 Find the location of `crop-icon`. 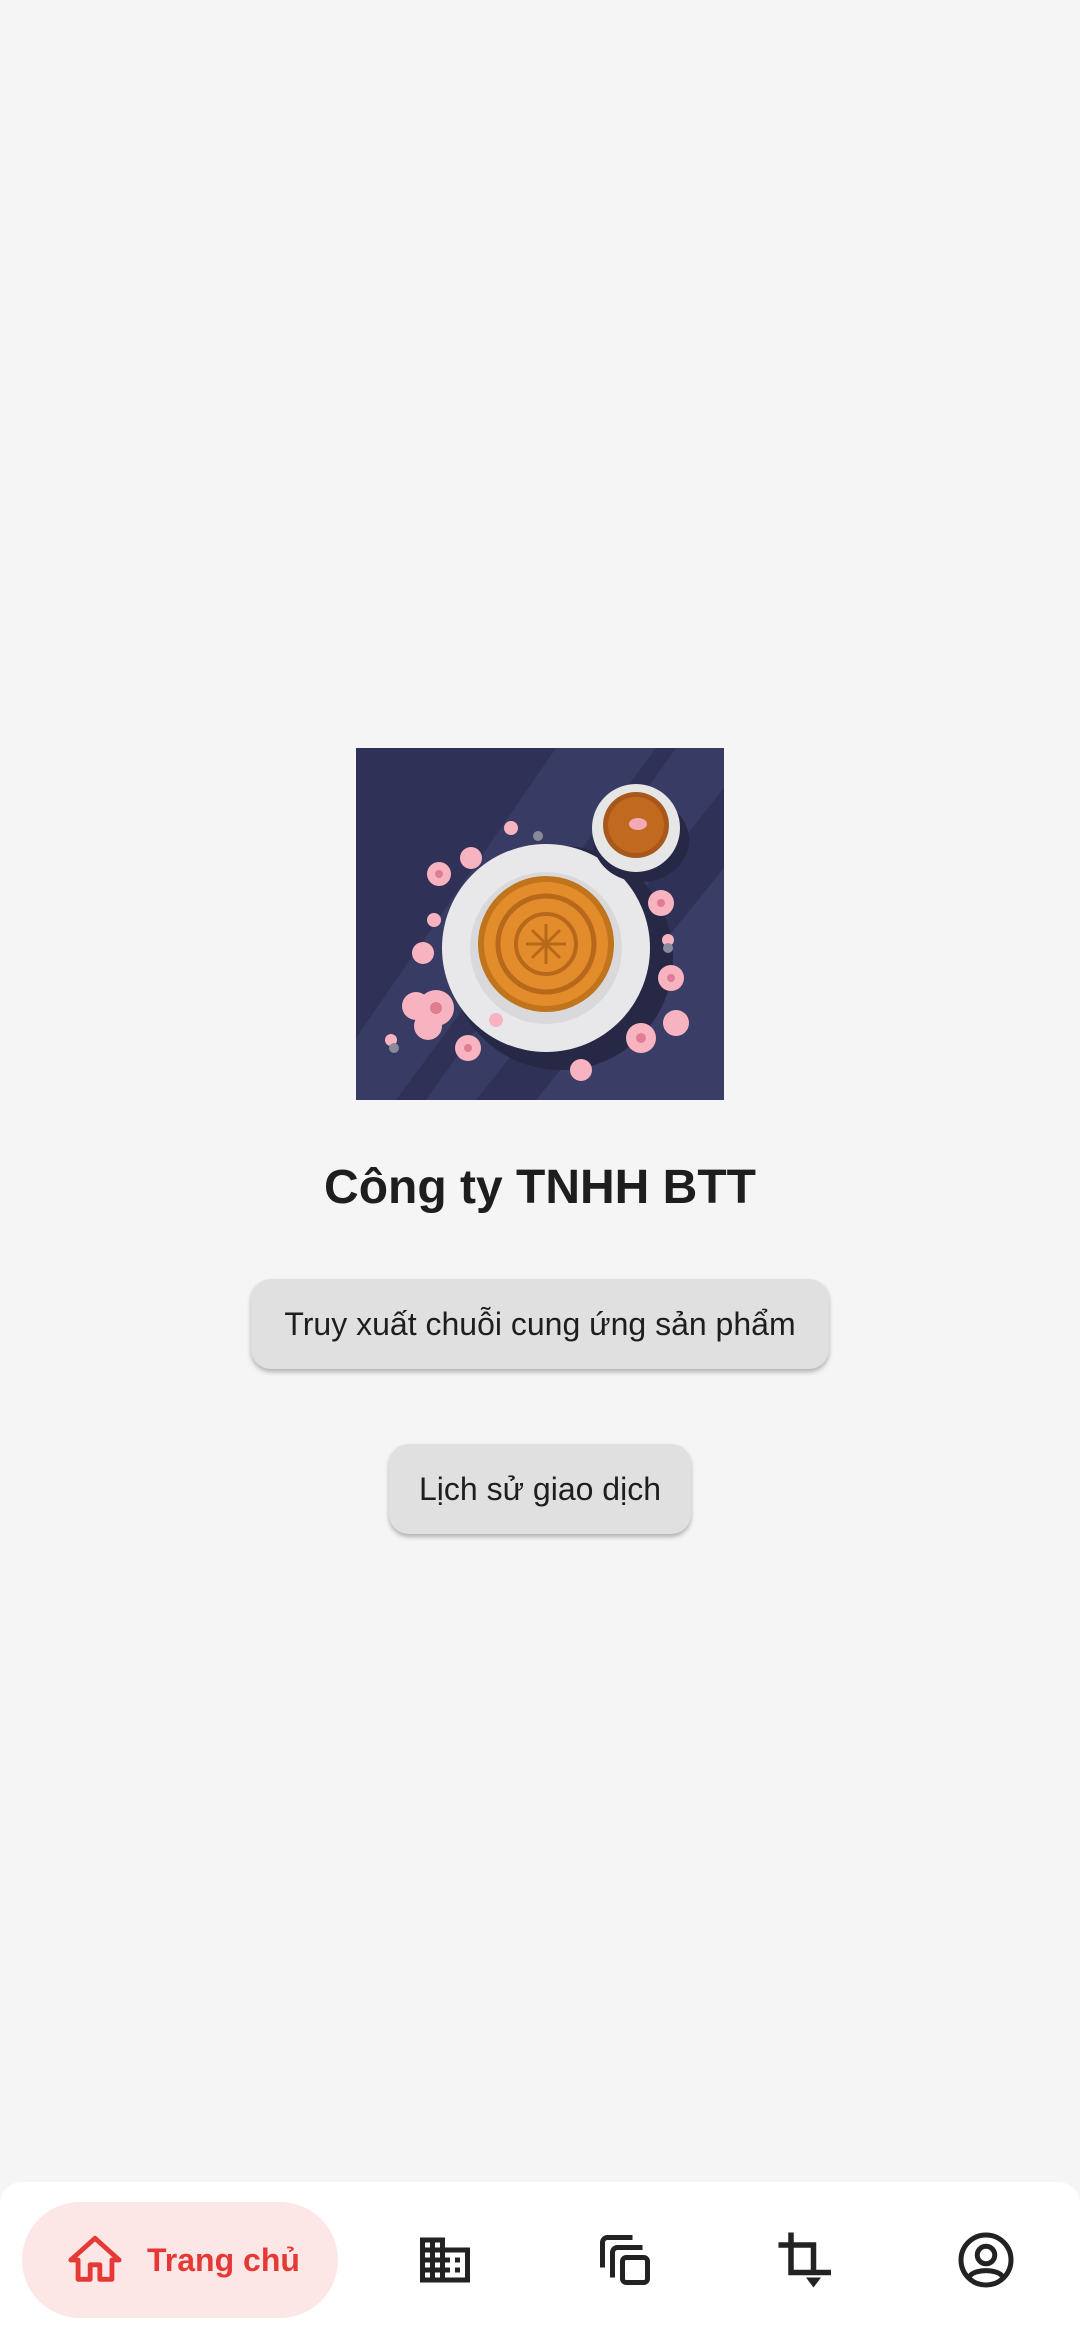

crop-icon is located at coordinates (806, 2260).